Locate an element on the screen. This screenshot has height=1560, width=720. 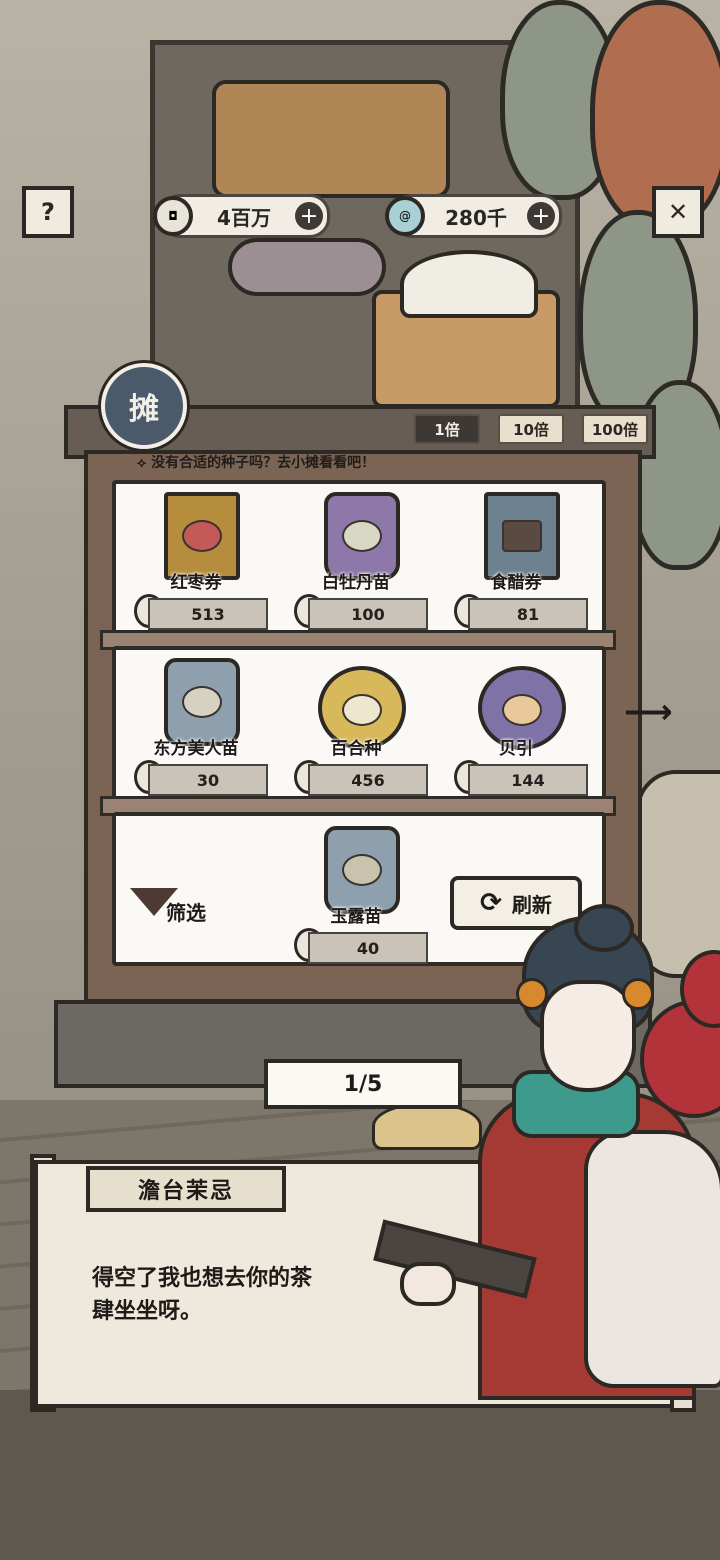
shop-item-hongzao-voucher: 红枣券 513 is located at coordinates (197, 559).